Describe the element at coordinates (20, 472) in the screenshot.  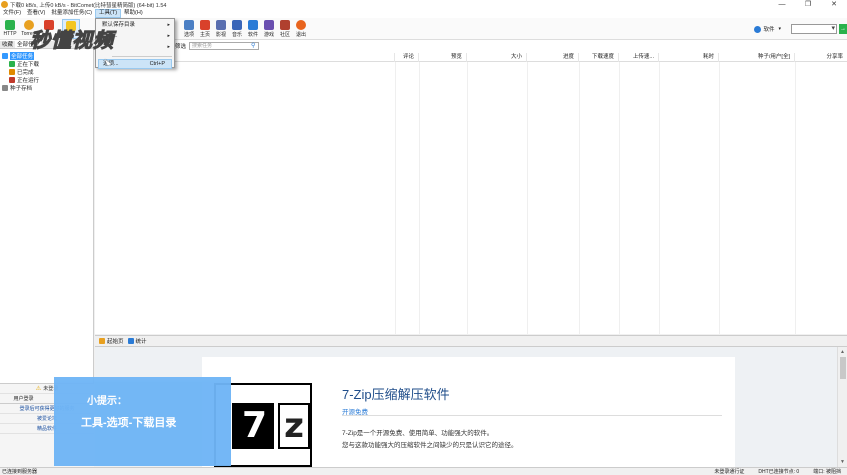
I see `connection-status: 已连接到服务器` at that location.